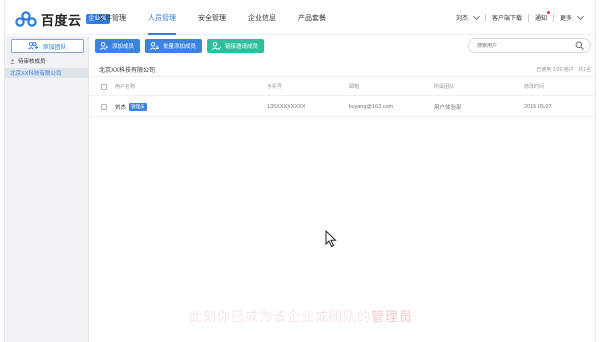  What do you see at coordinates (342, 87) in the screenshot?
I see `table-header: 用户名称 手机号 邮箱 所属团队 修改时间` at bounding box center [342, 87].